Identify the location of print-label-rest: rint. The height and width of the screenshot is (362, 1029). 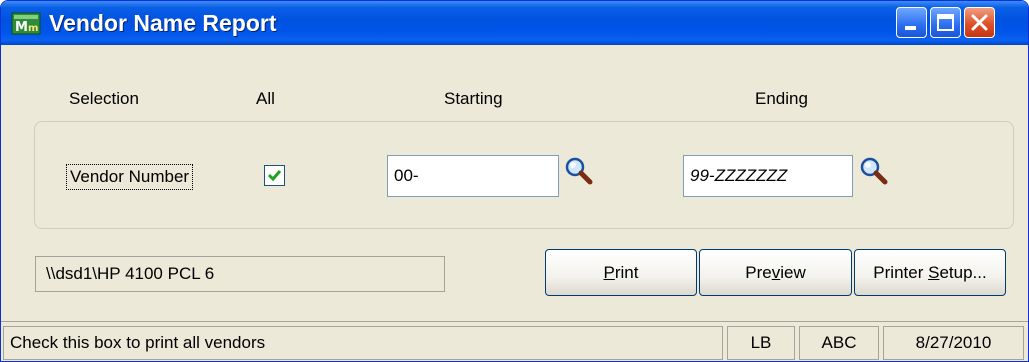
(626, 272).